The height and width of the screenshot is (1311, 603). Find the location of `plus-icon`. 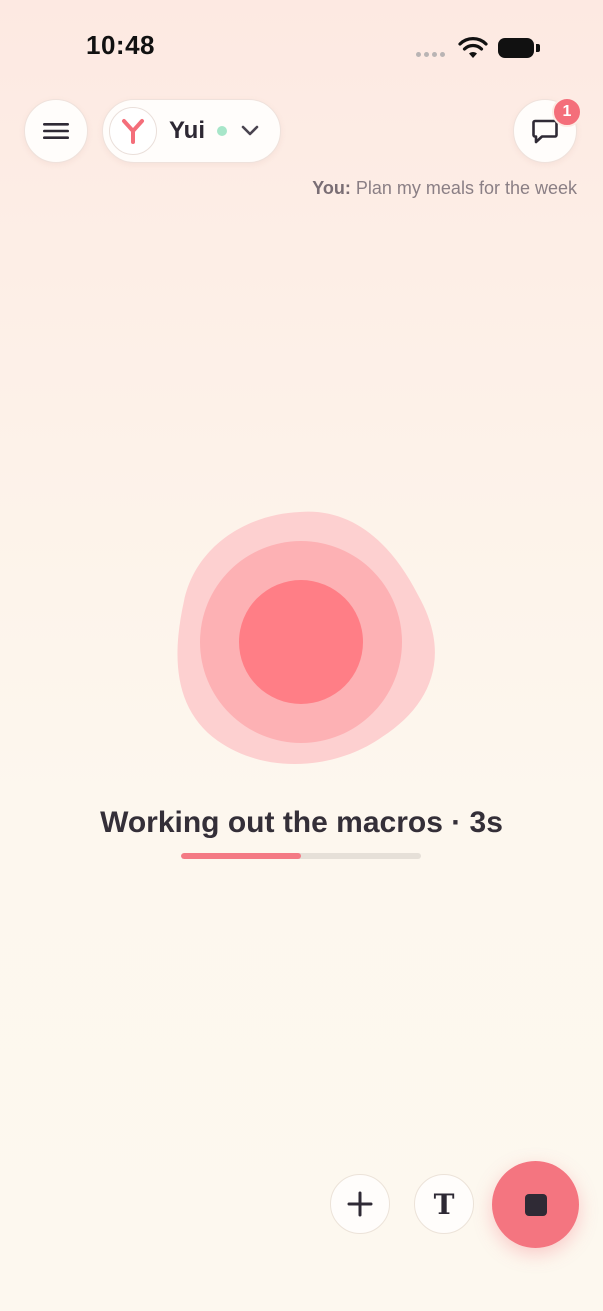

plus-icon is located at coordinates (360, 1204).